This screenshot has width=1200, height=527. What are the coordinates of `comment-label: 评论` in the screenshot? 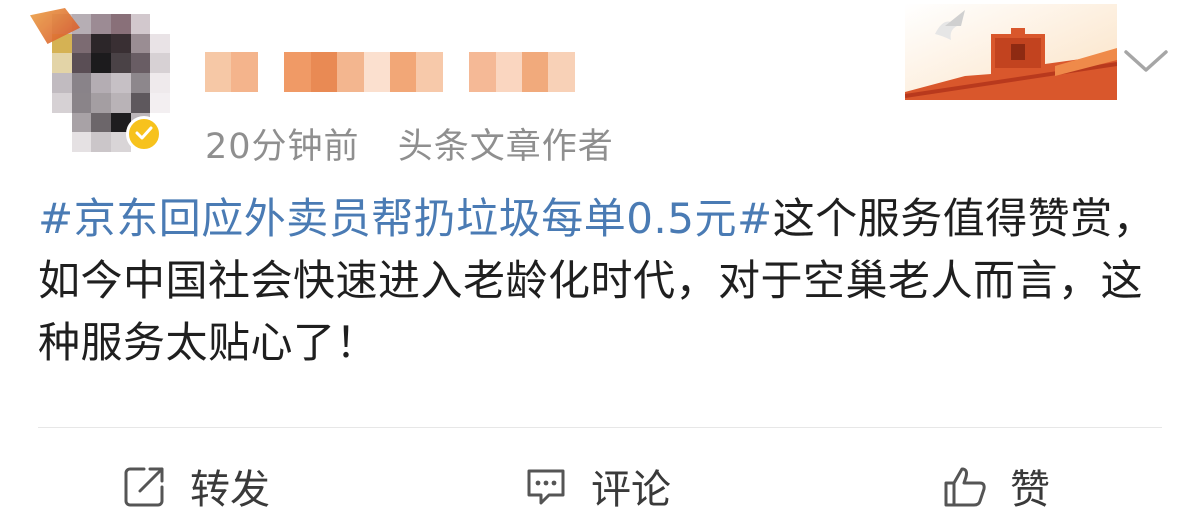 It's located at (631, 490).